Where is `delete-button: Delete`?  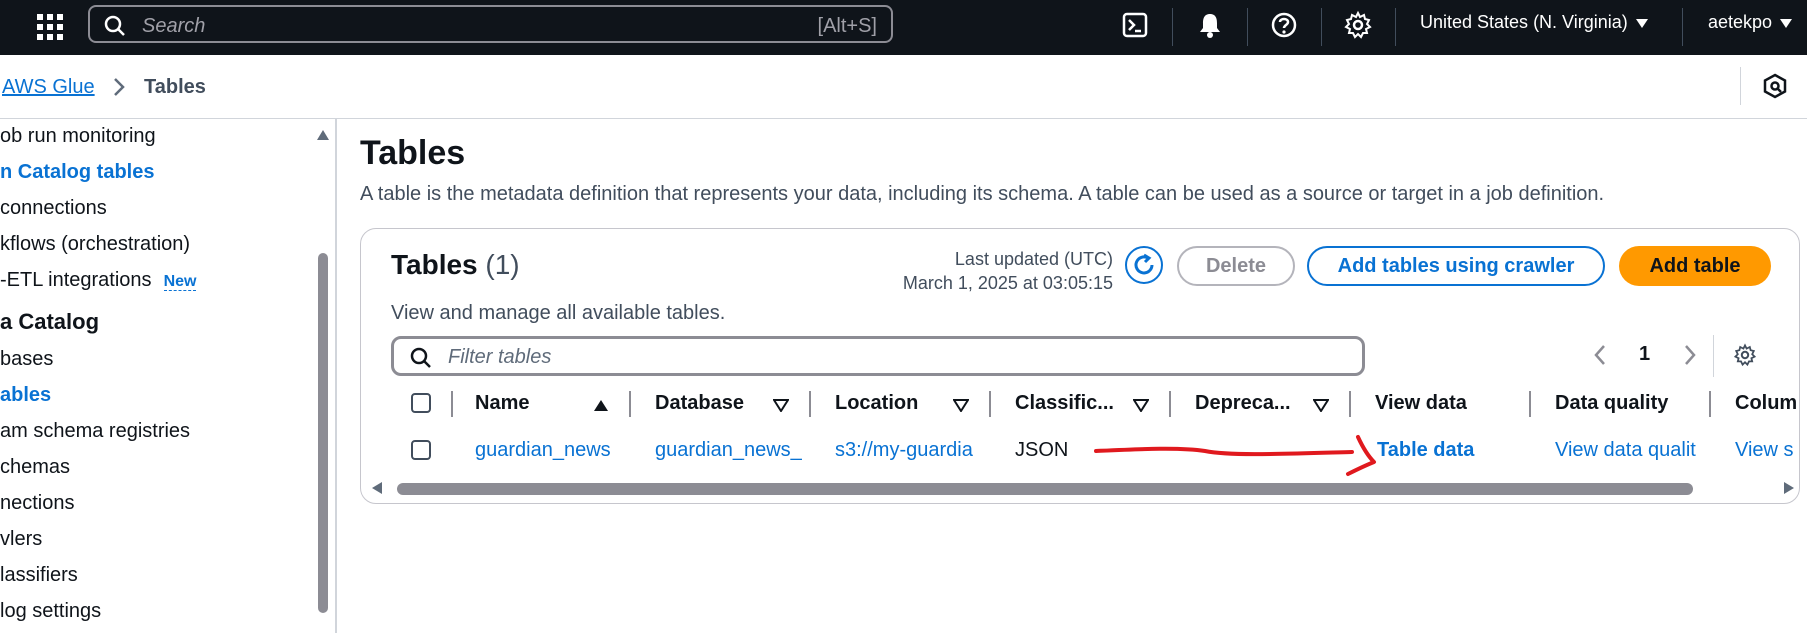 delete-button: Delete is located at coordinates (1236, 266).